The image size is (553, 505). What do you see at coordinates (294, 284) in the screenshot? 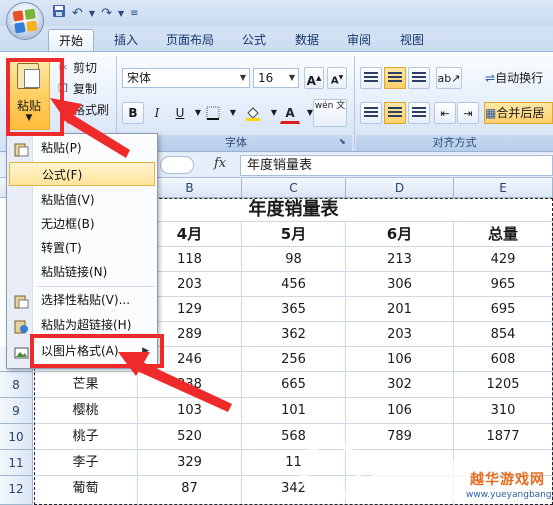
I see `table-cell: 456` at bounding box center [294, 284].